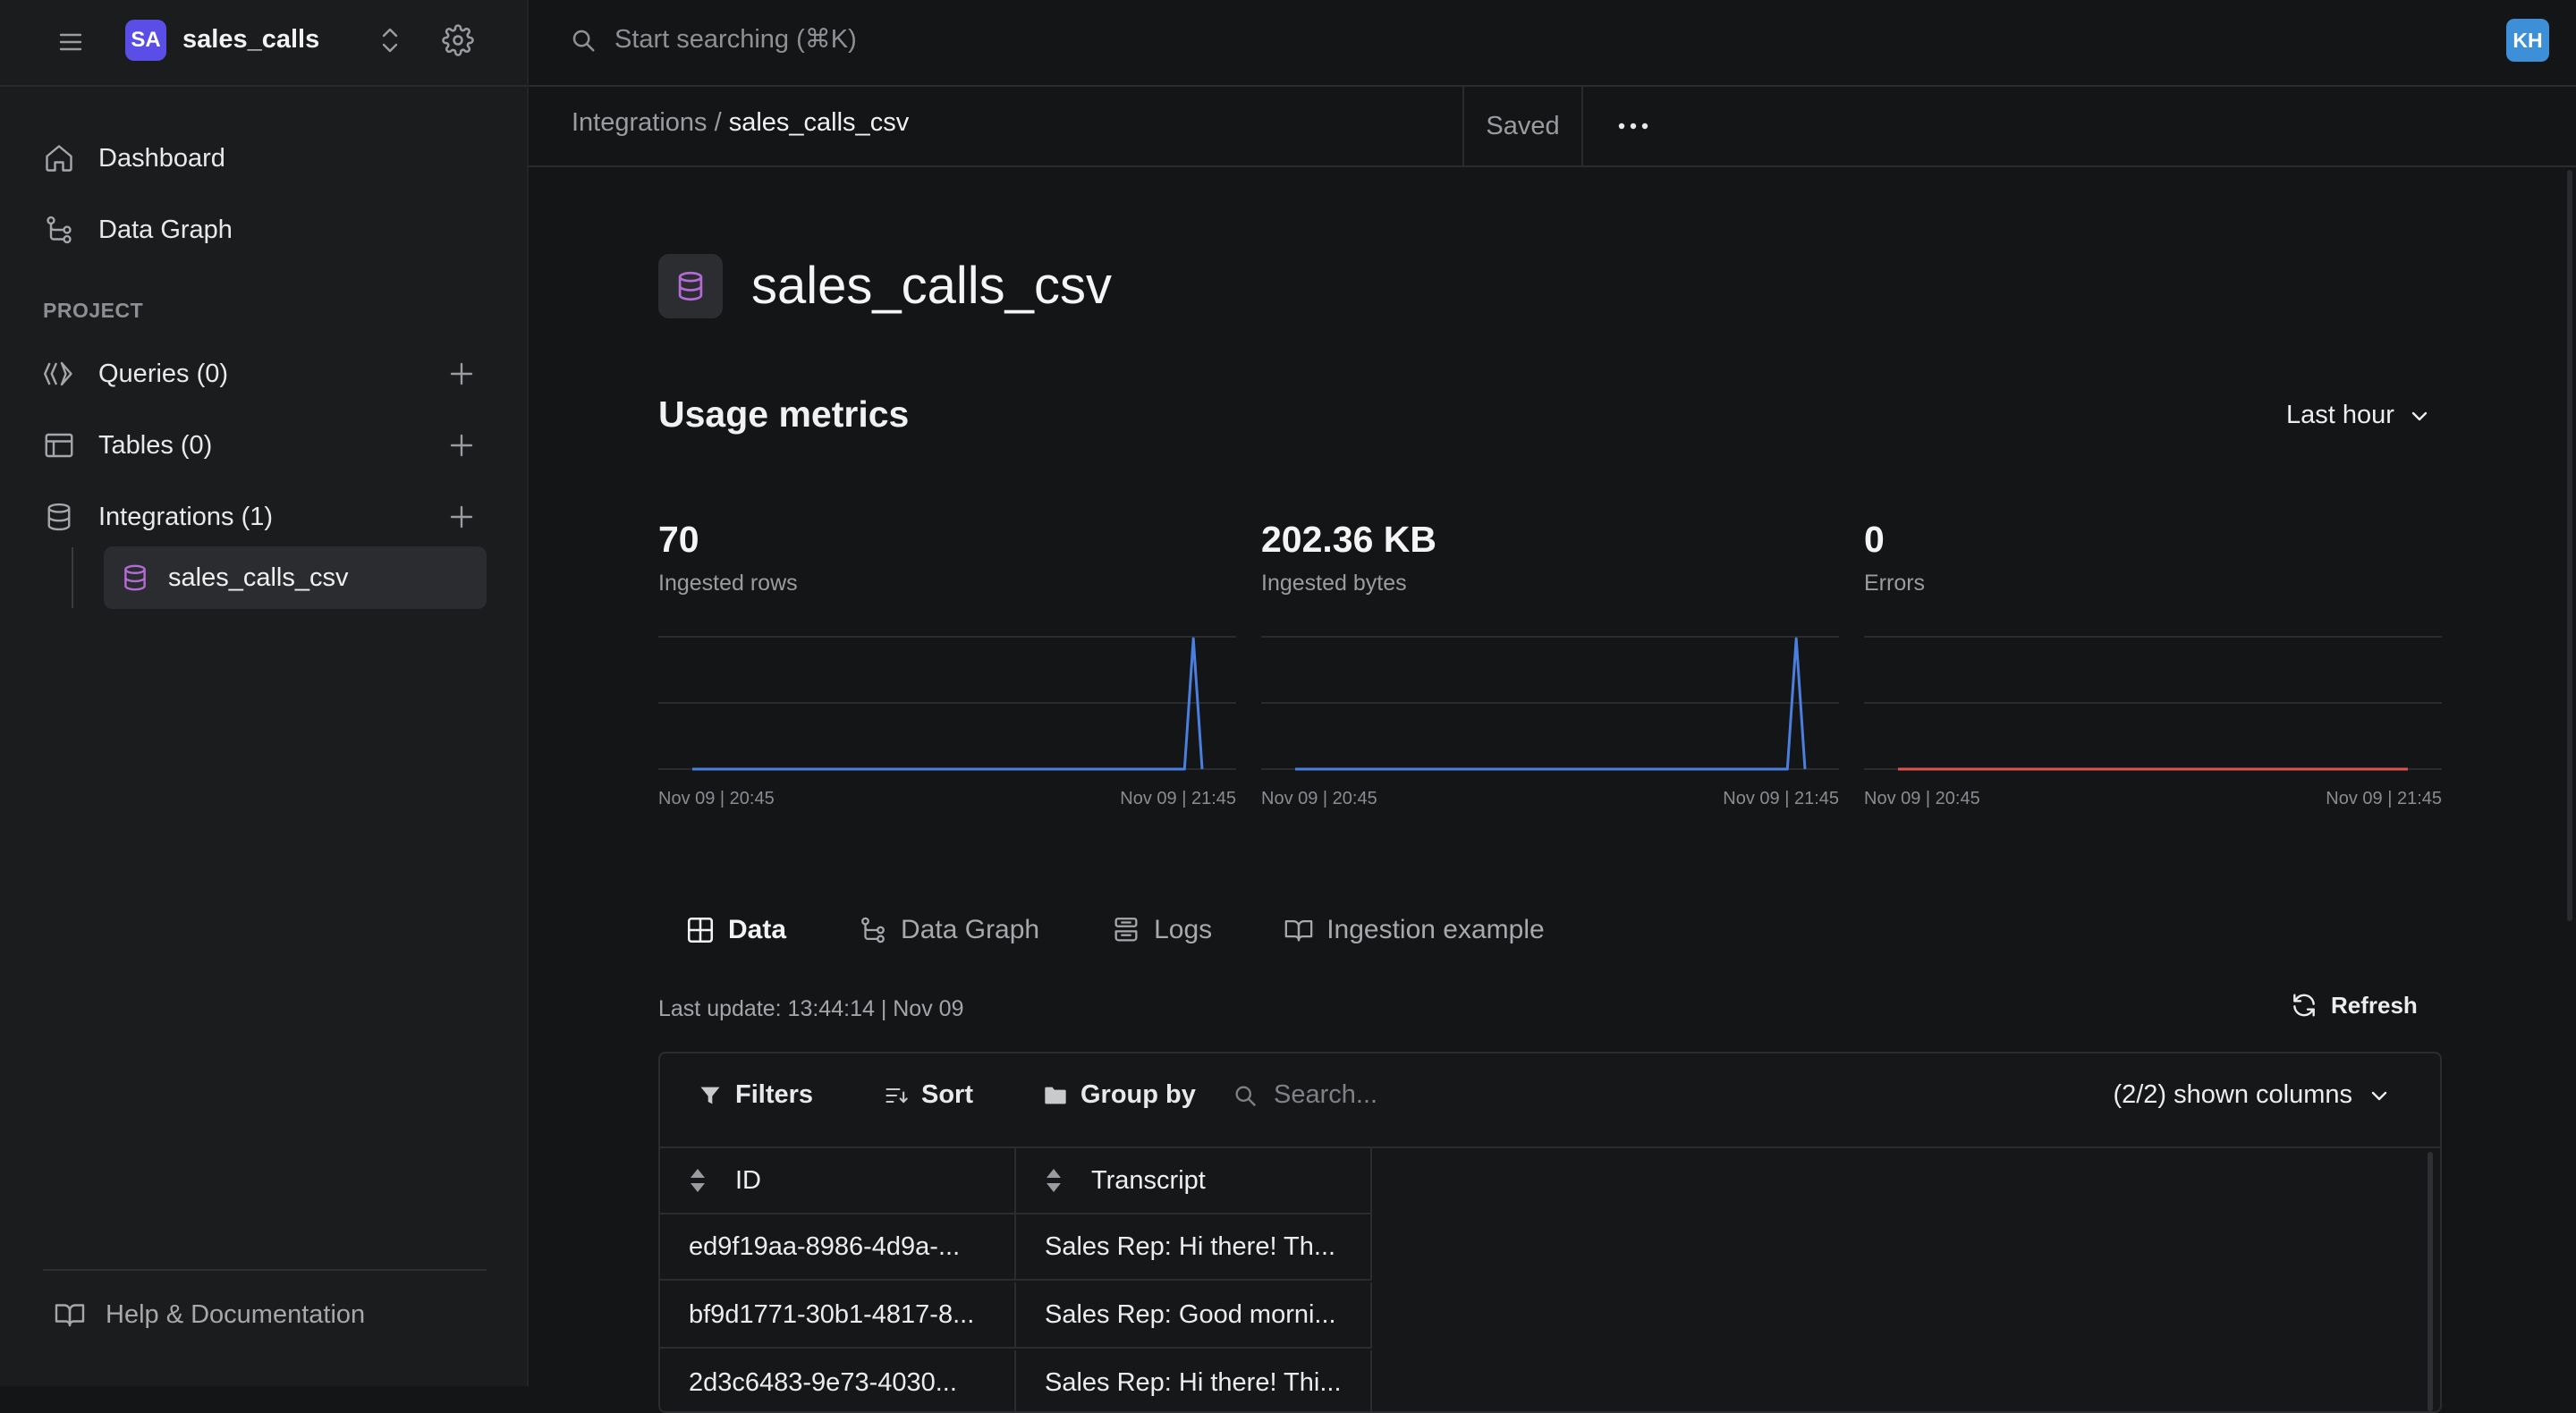  I want to click on workspace-name: sales_calls, so click(250, 39).